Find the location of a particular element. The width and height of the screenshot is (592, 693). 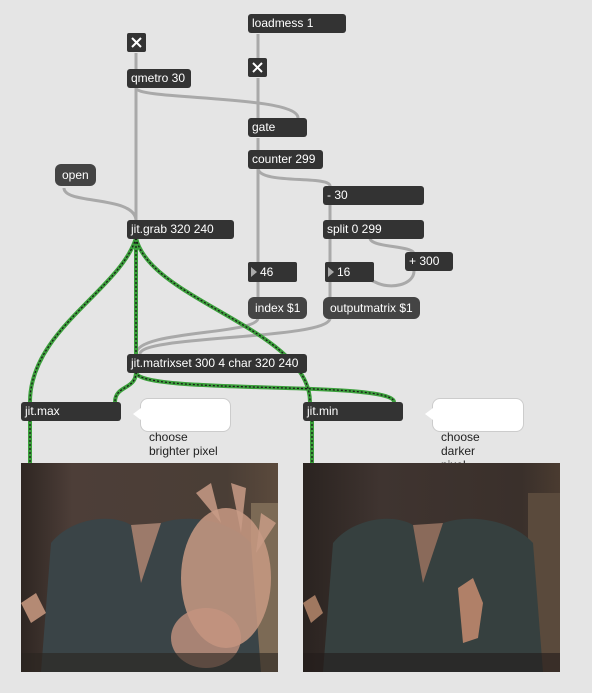

jit-grab-label: jit.grab 320 240 is located at coordinates (172, 229).